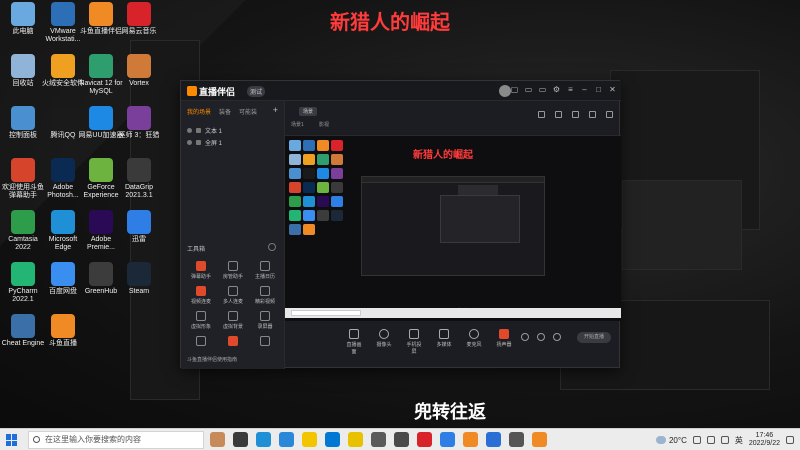  I want to click on clock: 17:46 2022/9/22, so click(764, 440).